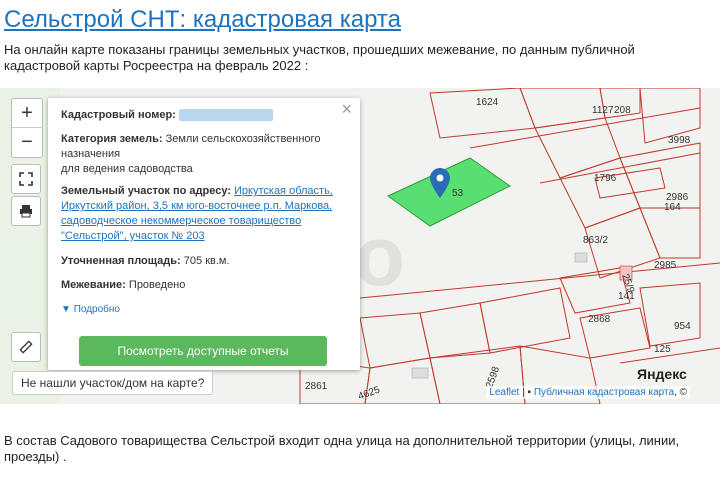 Image resolution: width=720 pixels, height=480 pixels. What do you see at coordinates (96, 309) in the screenshot?
I see `more-details-label: Подробно` at bounding box center [96, 309].